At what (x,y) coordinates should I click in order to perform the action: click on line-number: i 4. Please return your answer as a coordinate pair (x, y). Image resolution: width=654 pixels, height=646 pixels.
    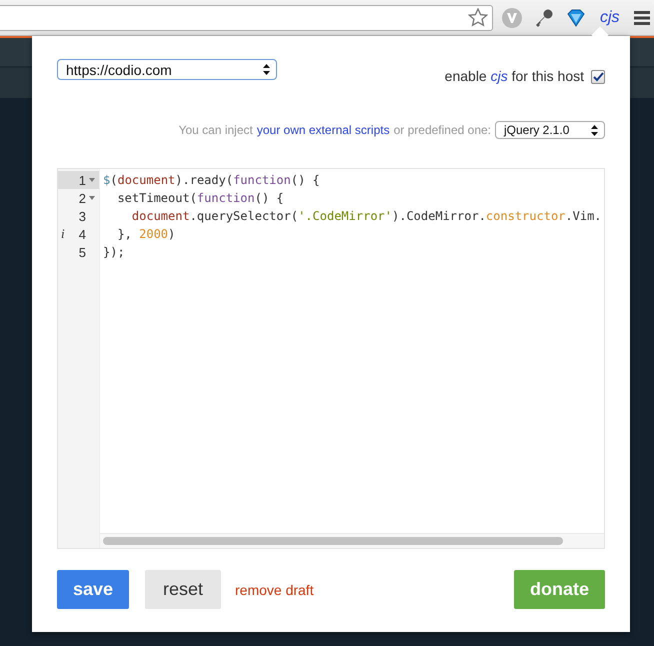
    Looking at the image, I should click on (73, 234).